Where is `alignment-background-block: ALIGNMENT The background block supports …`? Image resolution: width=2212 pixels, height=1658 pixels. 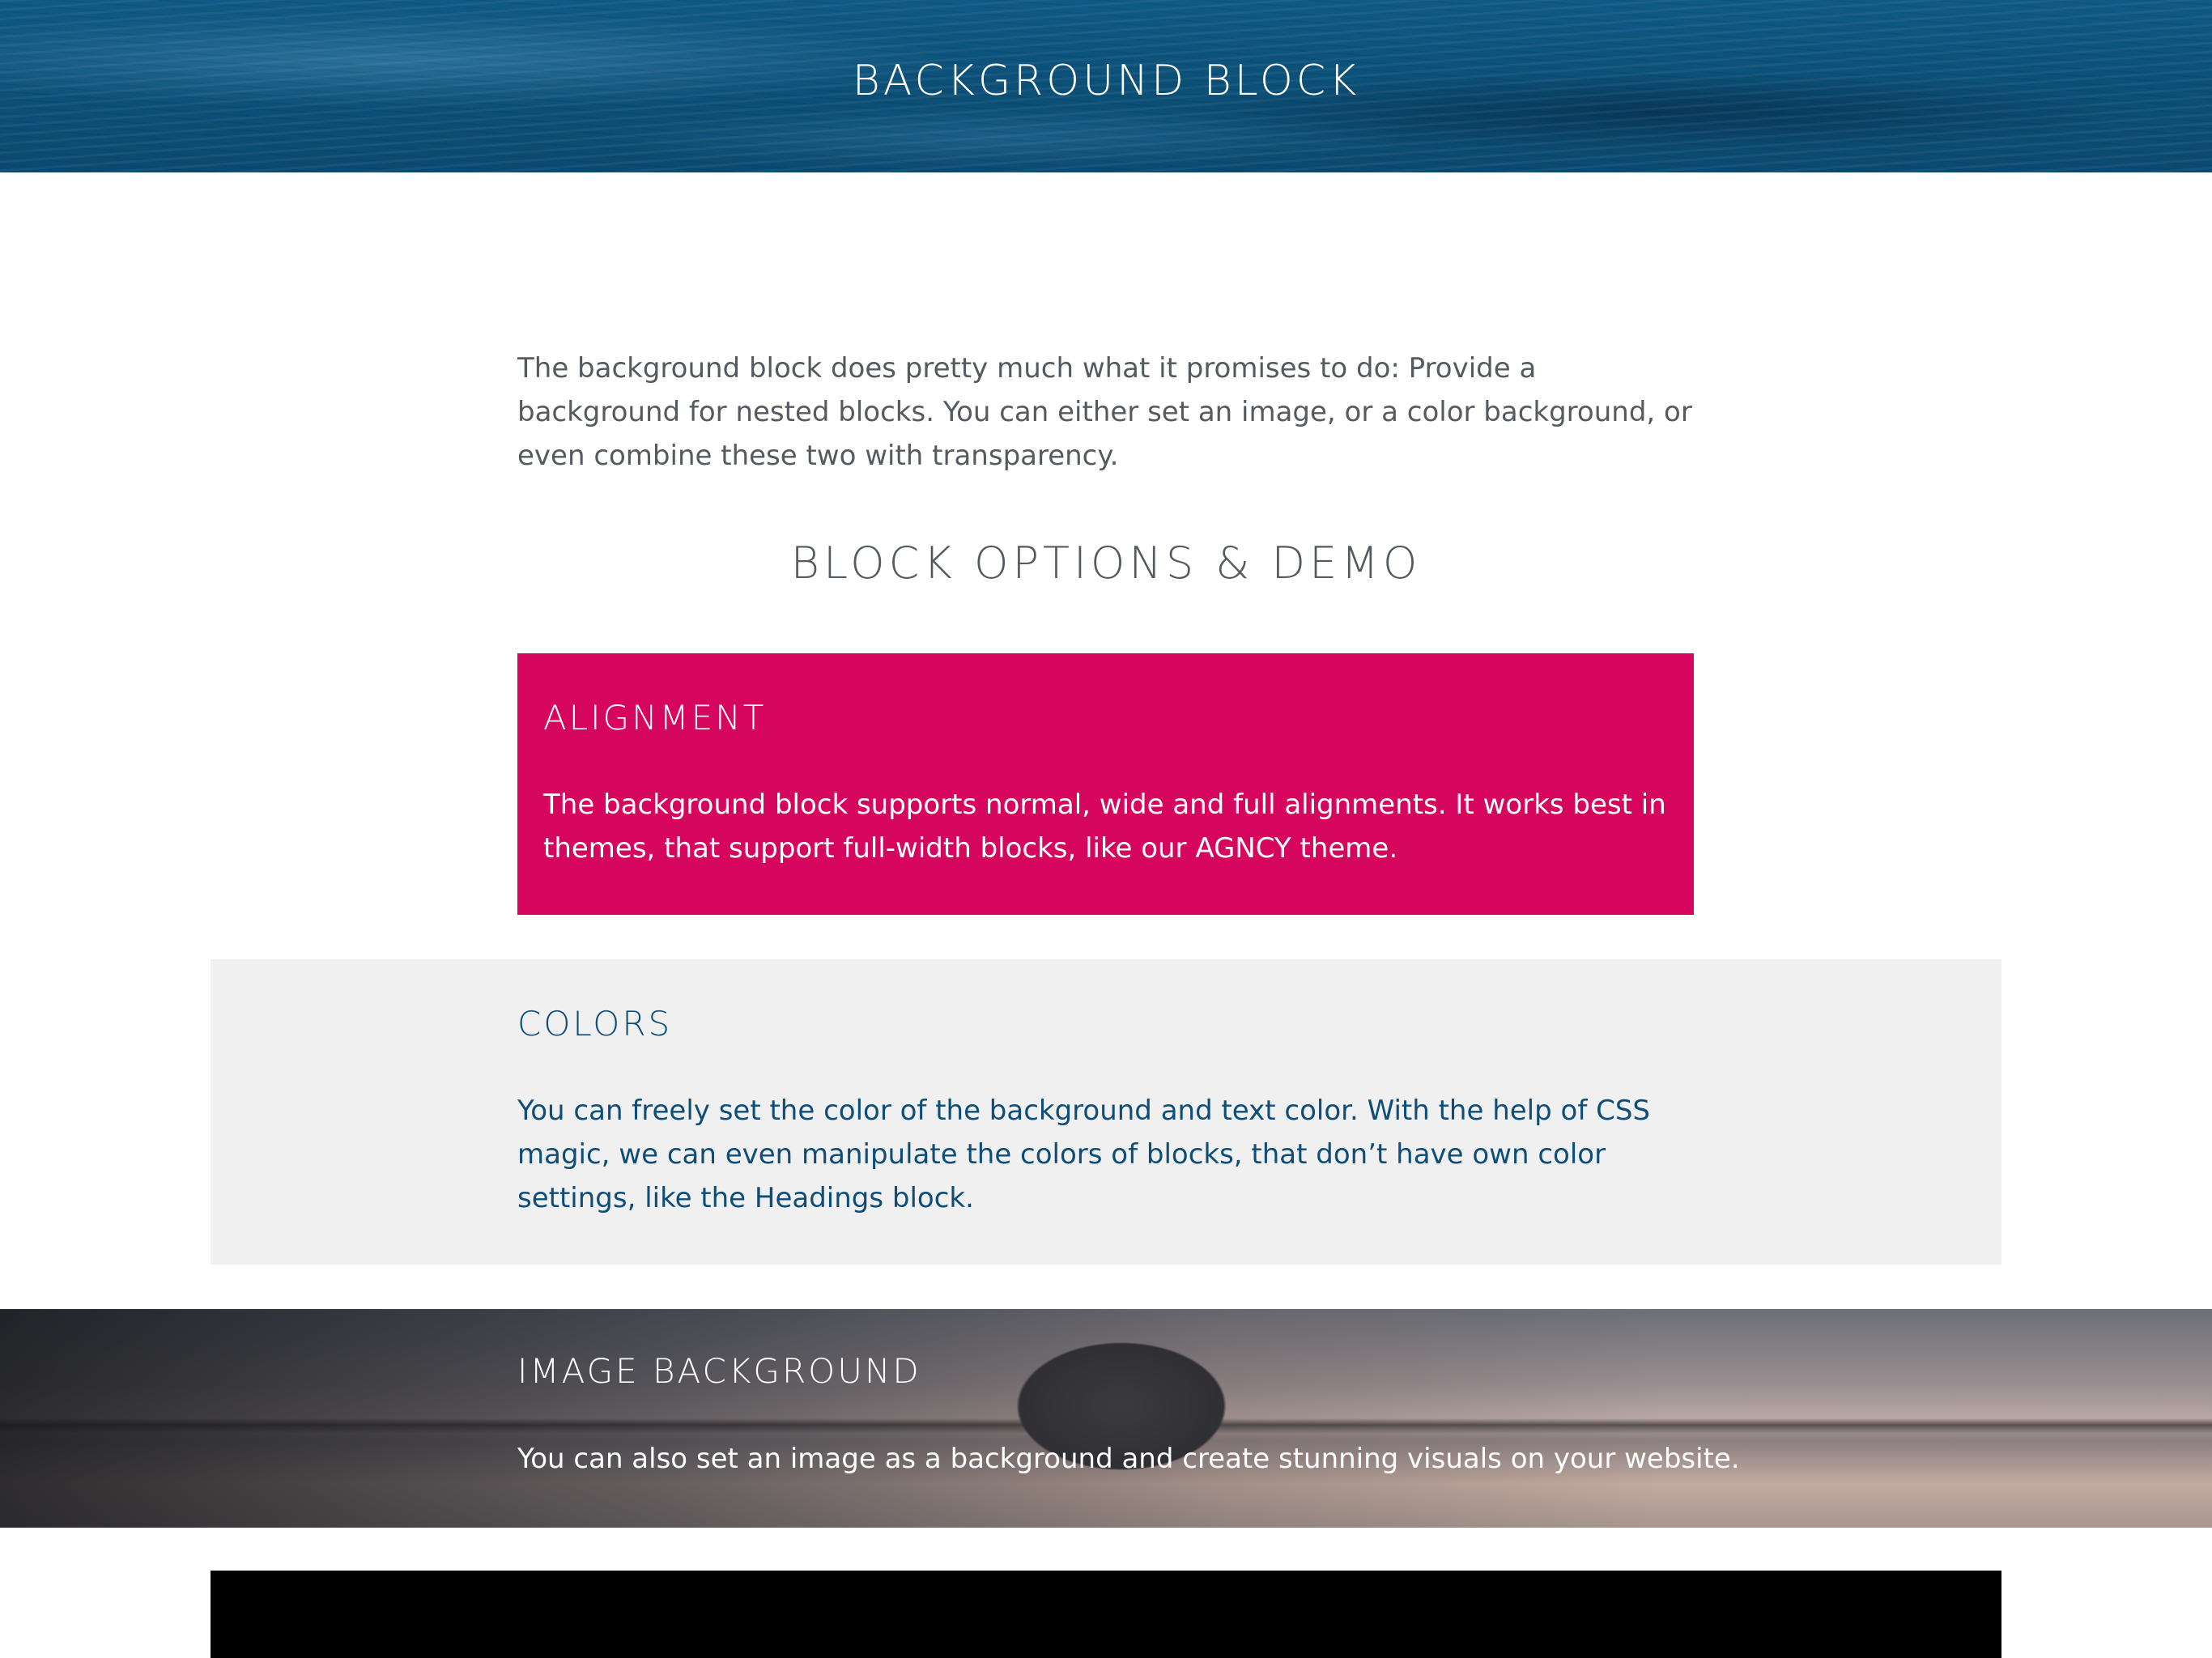 alignment-background-block: ALIGNMENT The background block supports … is located at coordinates (1105, 784).